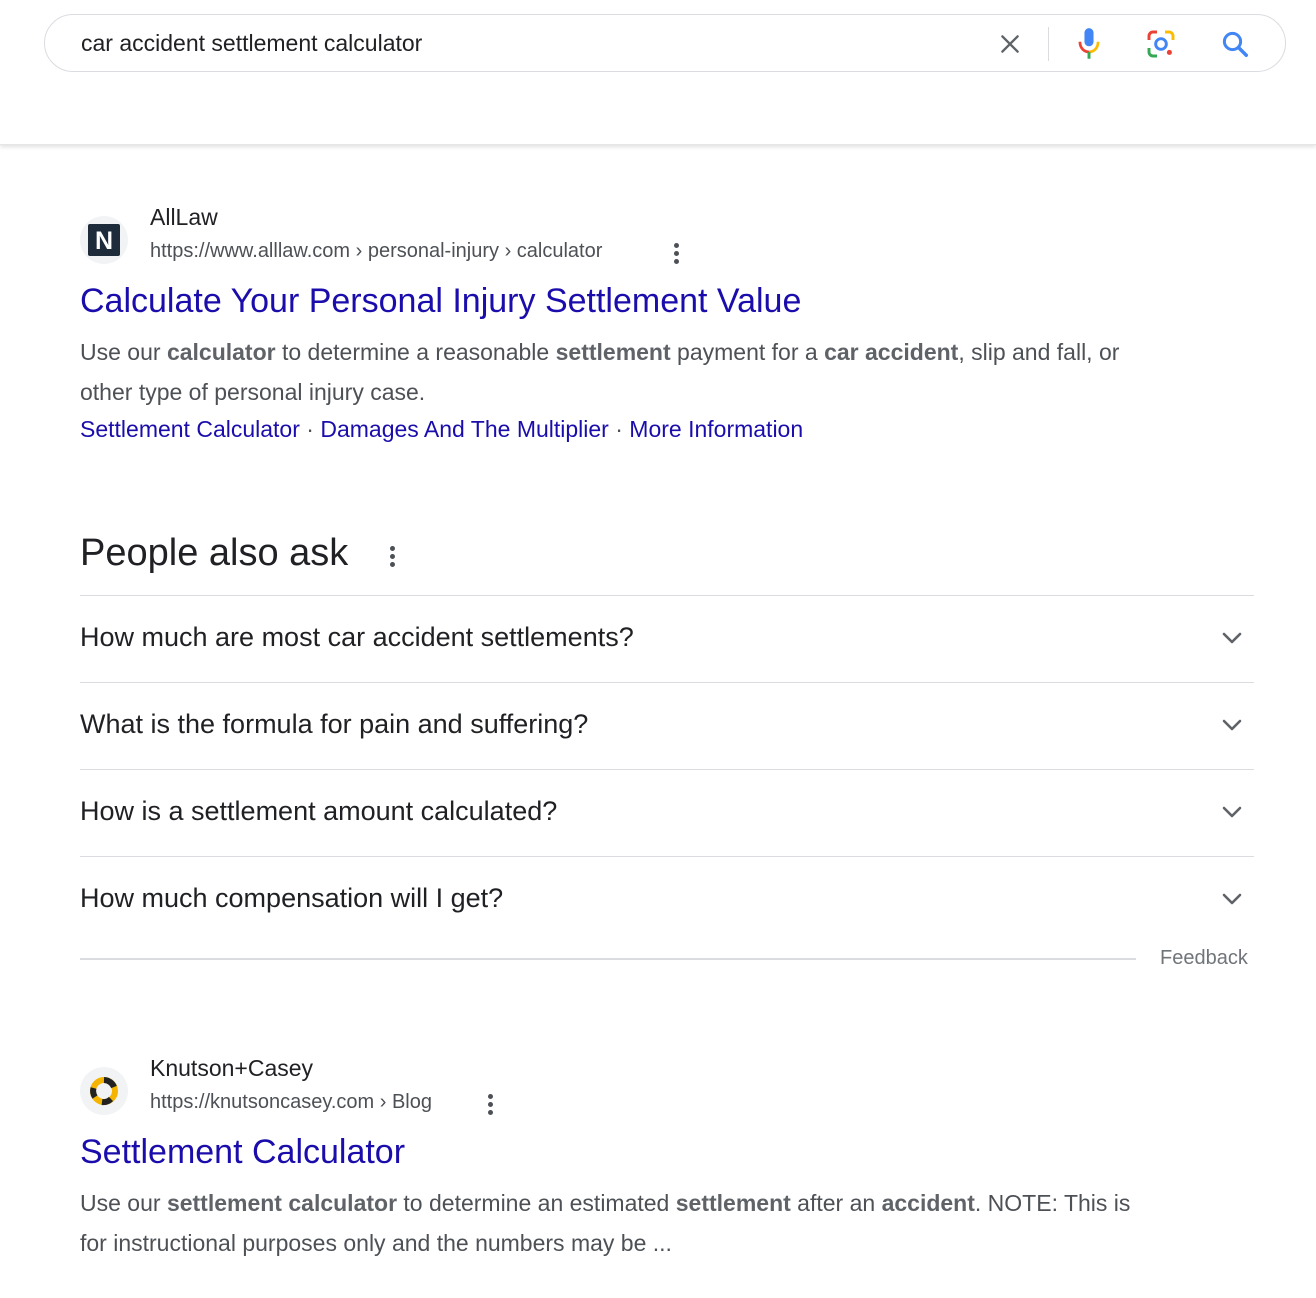  What do you see at coordinates (282, 1203) in the screenshot?
I see `snippet-highlight: settlement calculator` at bounding box center [282, 1203].